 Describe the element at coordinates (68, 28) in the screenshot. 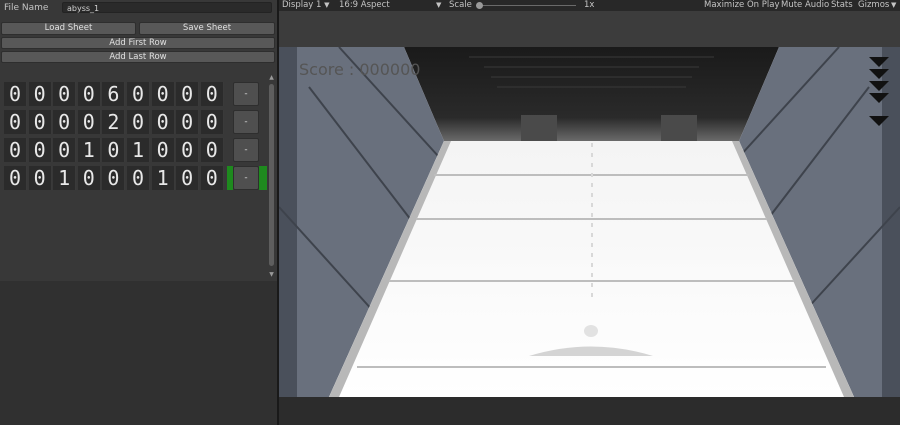

I see `load-sheet-button: Load Sheet` at that location.